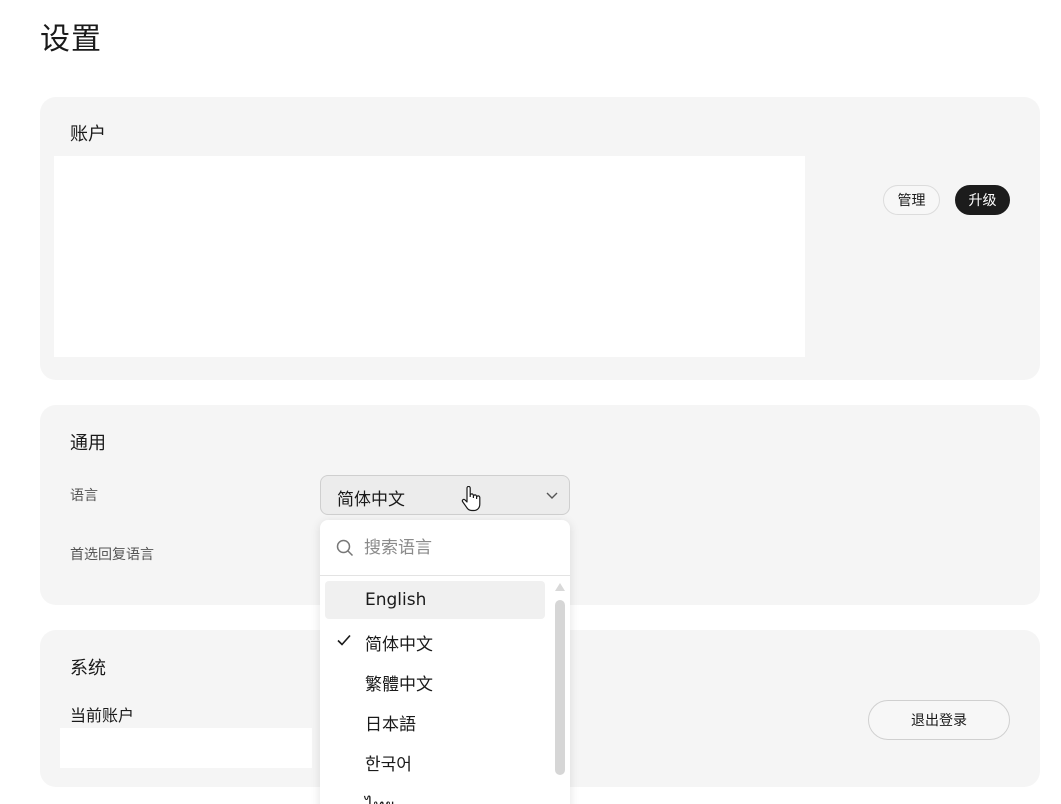  What do you see at coordinates (445, 495) in the screenshot?
I see `language-select: 简体中文` at bounding box center [445, 495].